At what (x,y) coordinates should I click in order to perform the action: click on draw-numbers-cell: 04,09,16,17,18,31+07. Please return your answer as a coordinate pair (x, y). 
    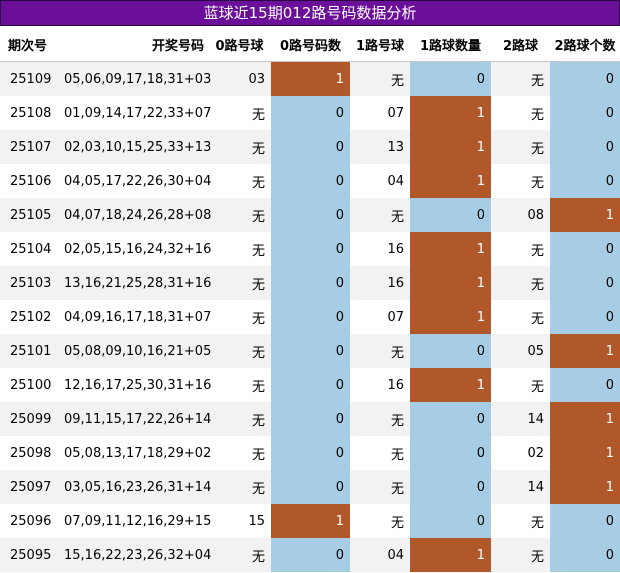
    Looking at the image, I should click on (134, 317).